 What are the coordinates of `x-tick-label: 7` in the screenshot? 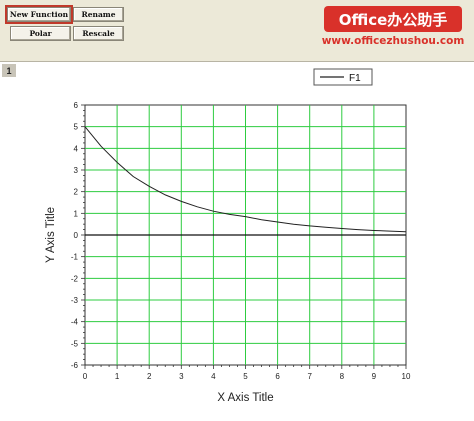 It's located at (309, 376).